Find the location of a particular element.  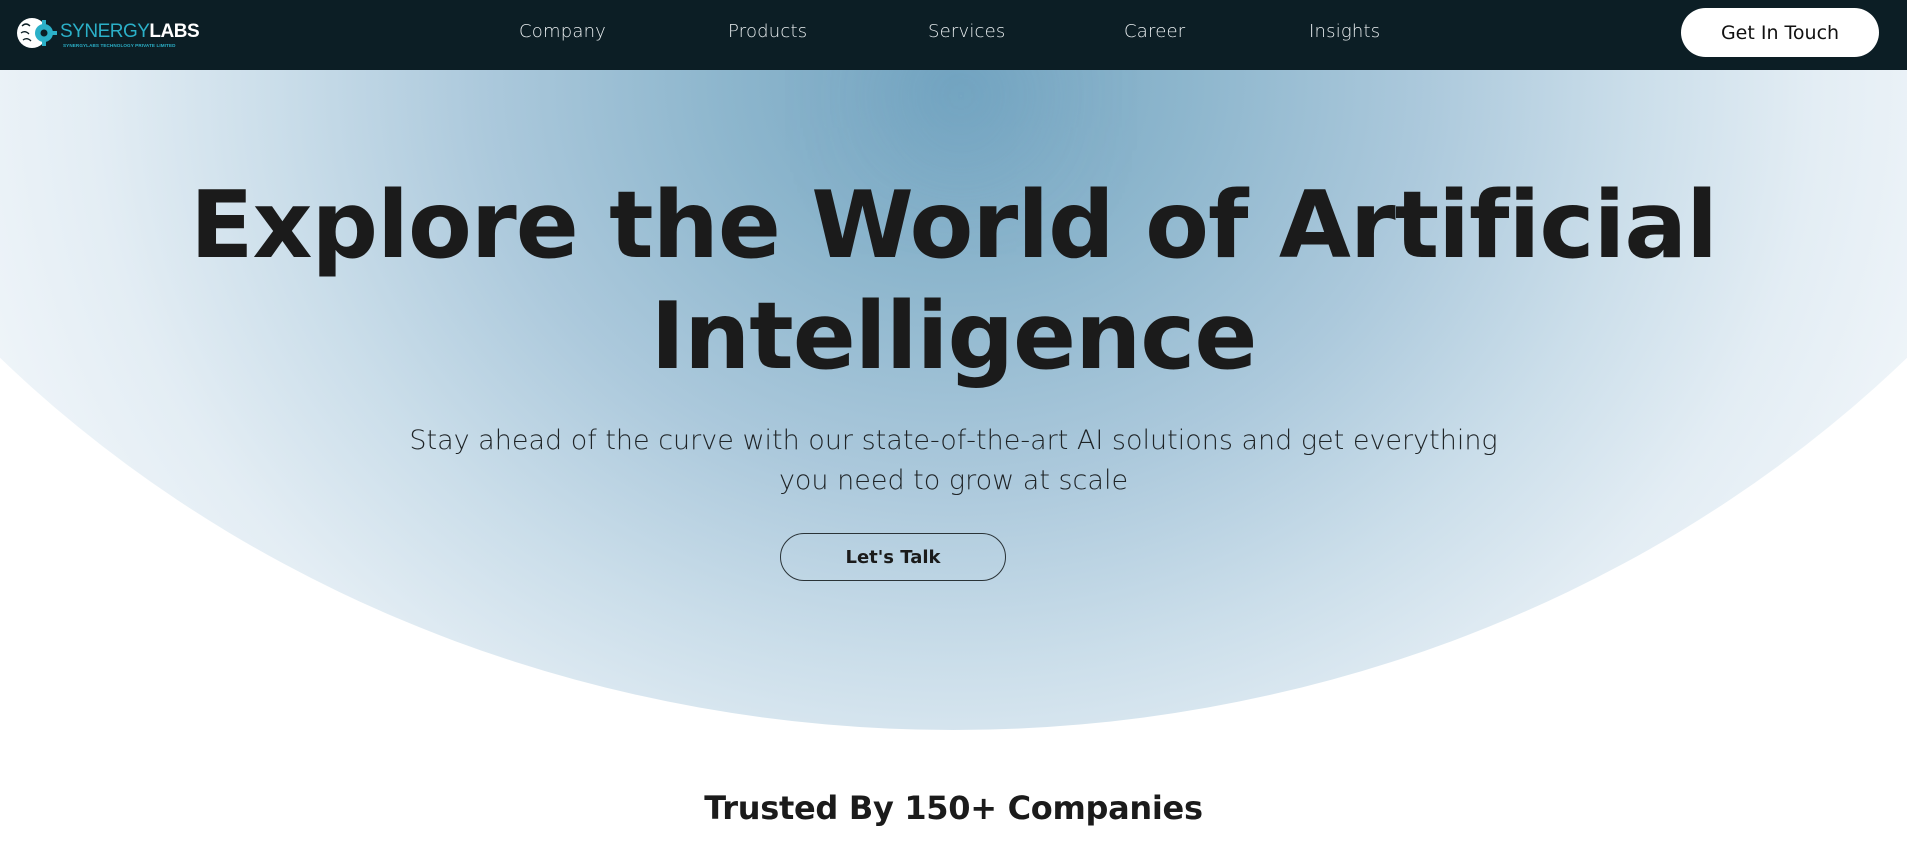

lets-talk-button: Let's Talk is located at coordinates (893, 557).